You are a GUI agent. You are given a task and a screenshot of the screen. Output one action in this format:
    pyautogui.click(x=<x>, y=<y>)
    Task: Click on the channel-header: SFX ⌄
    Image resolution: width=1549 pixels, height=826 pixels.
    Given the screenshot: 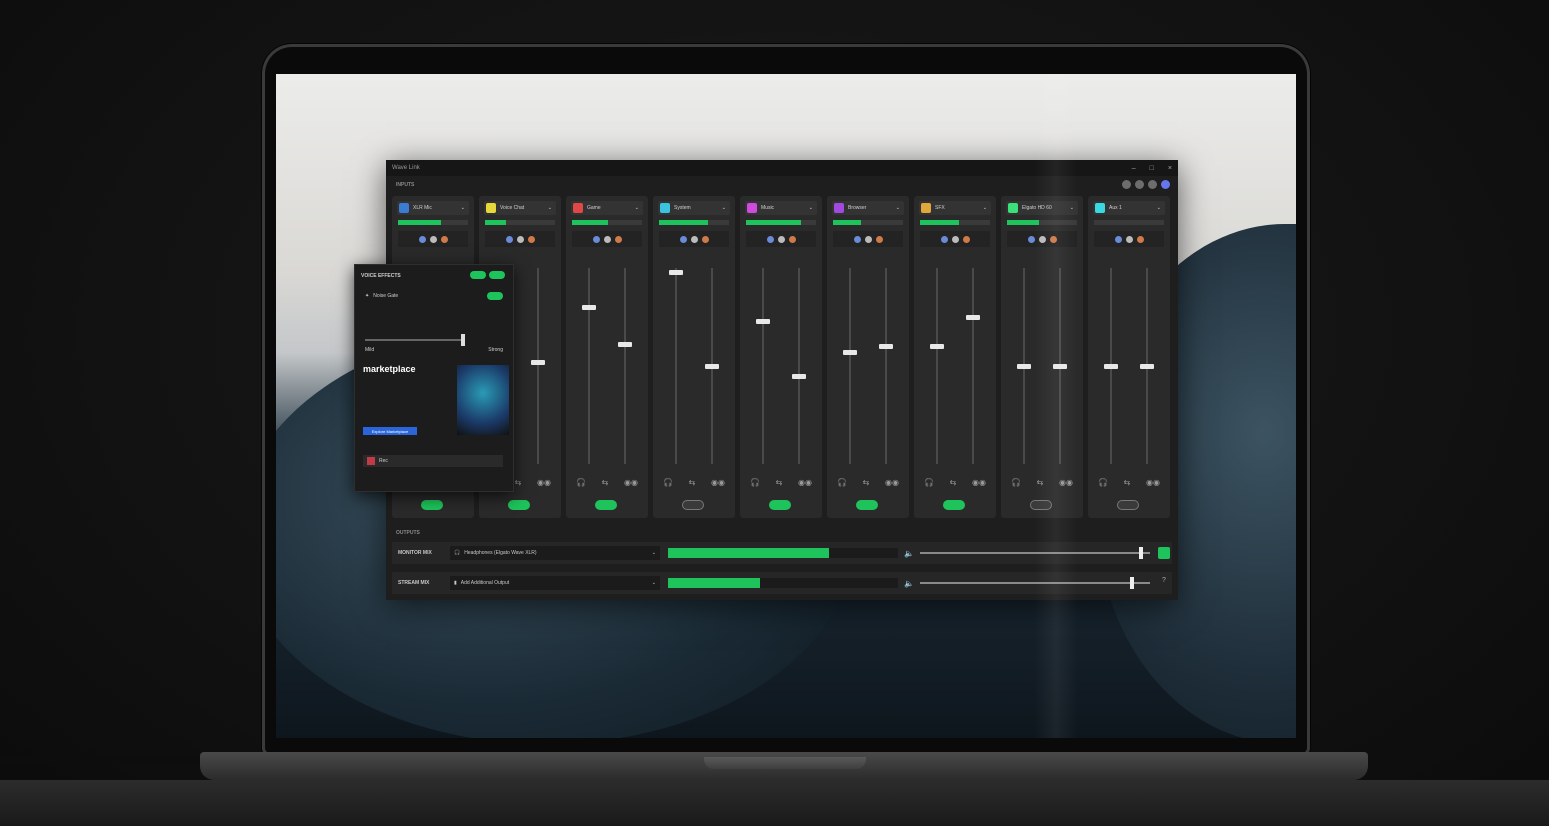 What is the action you would take?
    pyautogui.click(x=955, y=208)
    